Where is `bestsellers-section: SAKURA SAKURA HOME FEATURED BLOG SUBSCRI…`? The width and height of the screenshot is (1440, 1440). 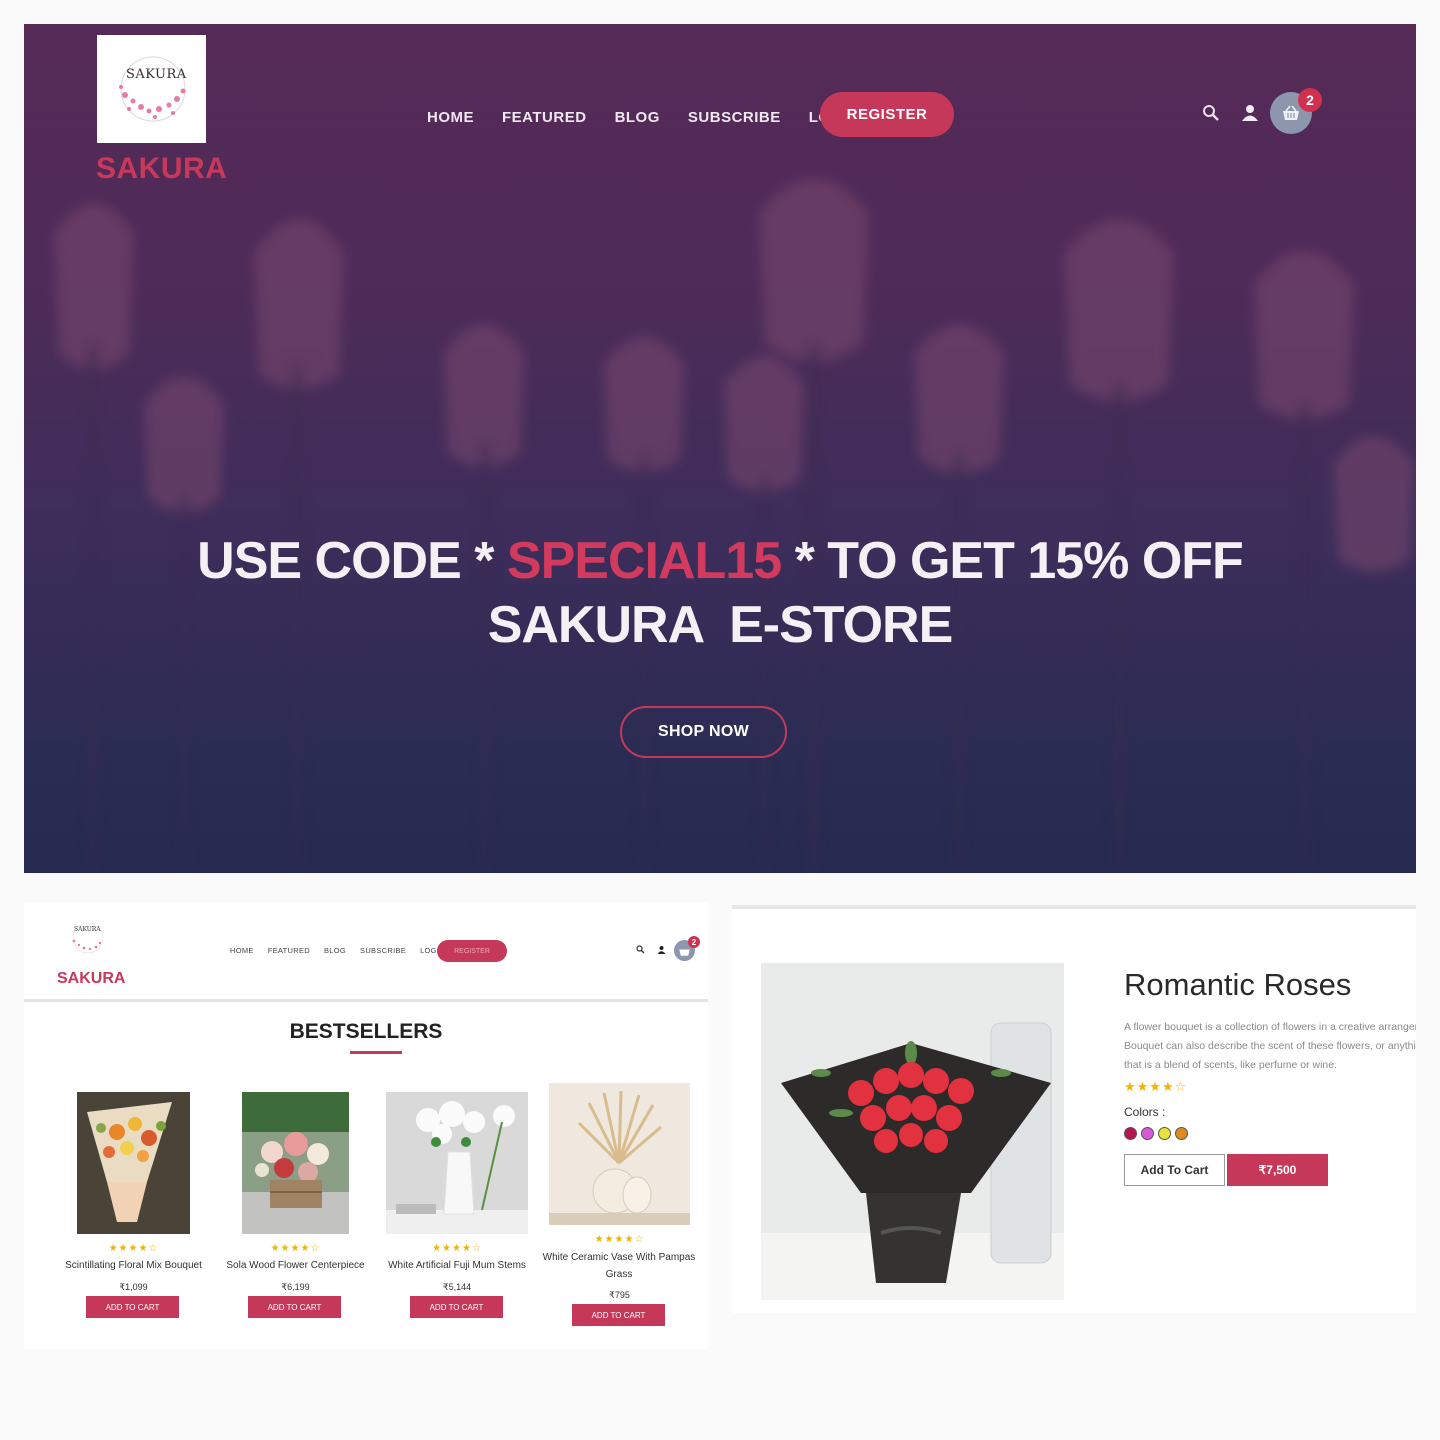 bestsellers-section: SAKURA SAKURA HOME FEATURED BLOG SUBSCRI… is located at coordinates (366, 1125).